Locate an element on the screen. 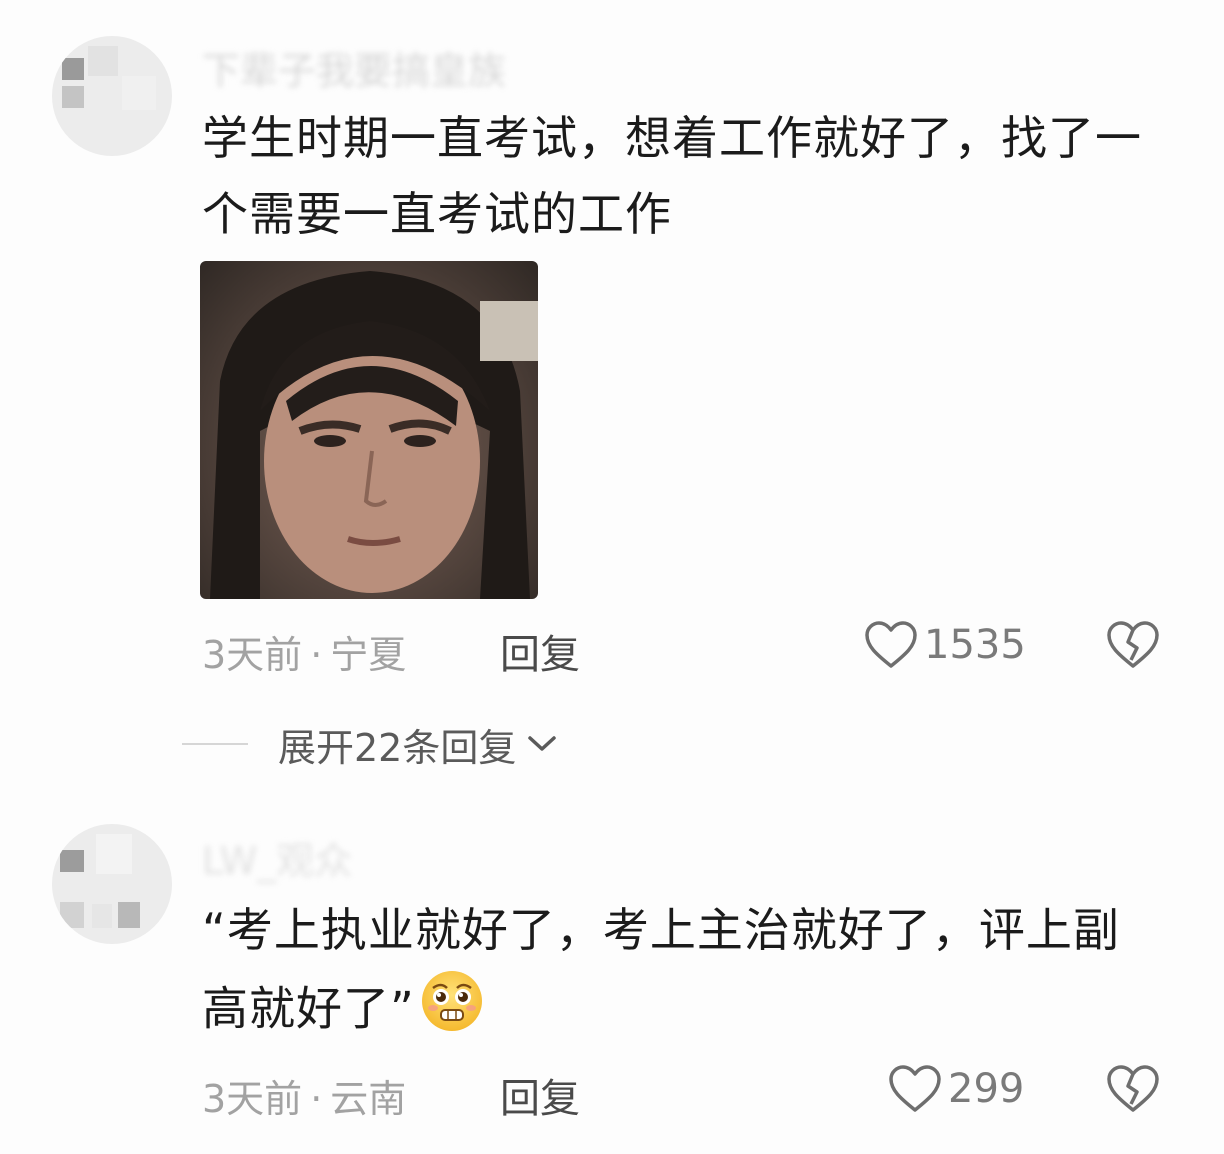 The height and width of the screenshot is (1154, 1224). divider-line is located at coordinates (215, 744).